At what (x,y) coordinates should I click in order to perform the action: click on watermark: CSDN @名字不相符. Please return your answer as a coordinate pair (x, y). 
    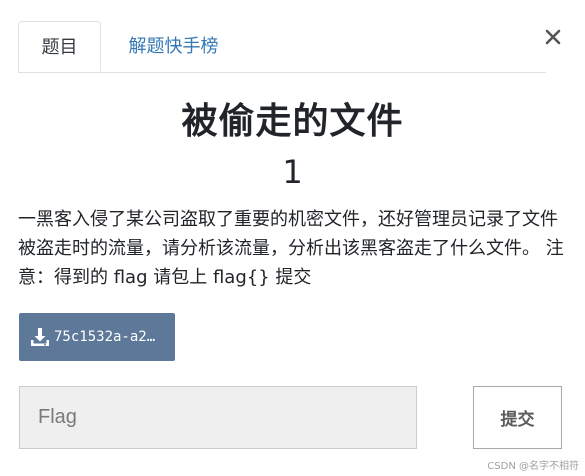
    Looking at the image, I should click on (533, 466).